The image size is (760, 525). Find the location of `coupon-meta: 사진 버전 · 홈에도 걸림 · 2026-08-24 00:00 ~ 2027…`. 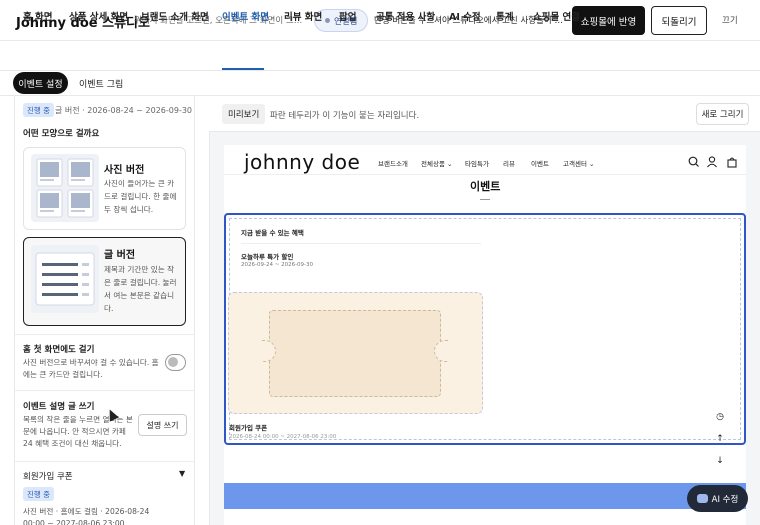

coupon-meta: 사진 버전 · 홈에도 걸림 · 2026-08-24 00:00 ~ 2027… is located at coordinates (86, 516).